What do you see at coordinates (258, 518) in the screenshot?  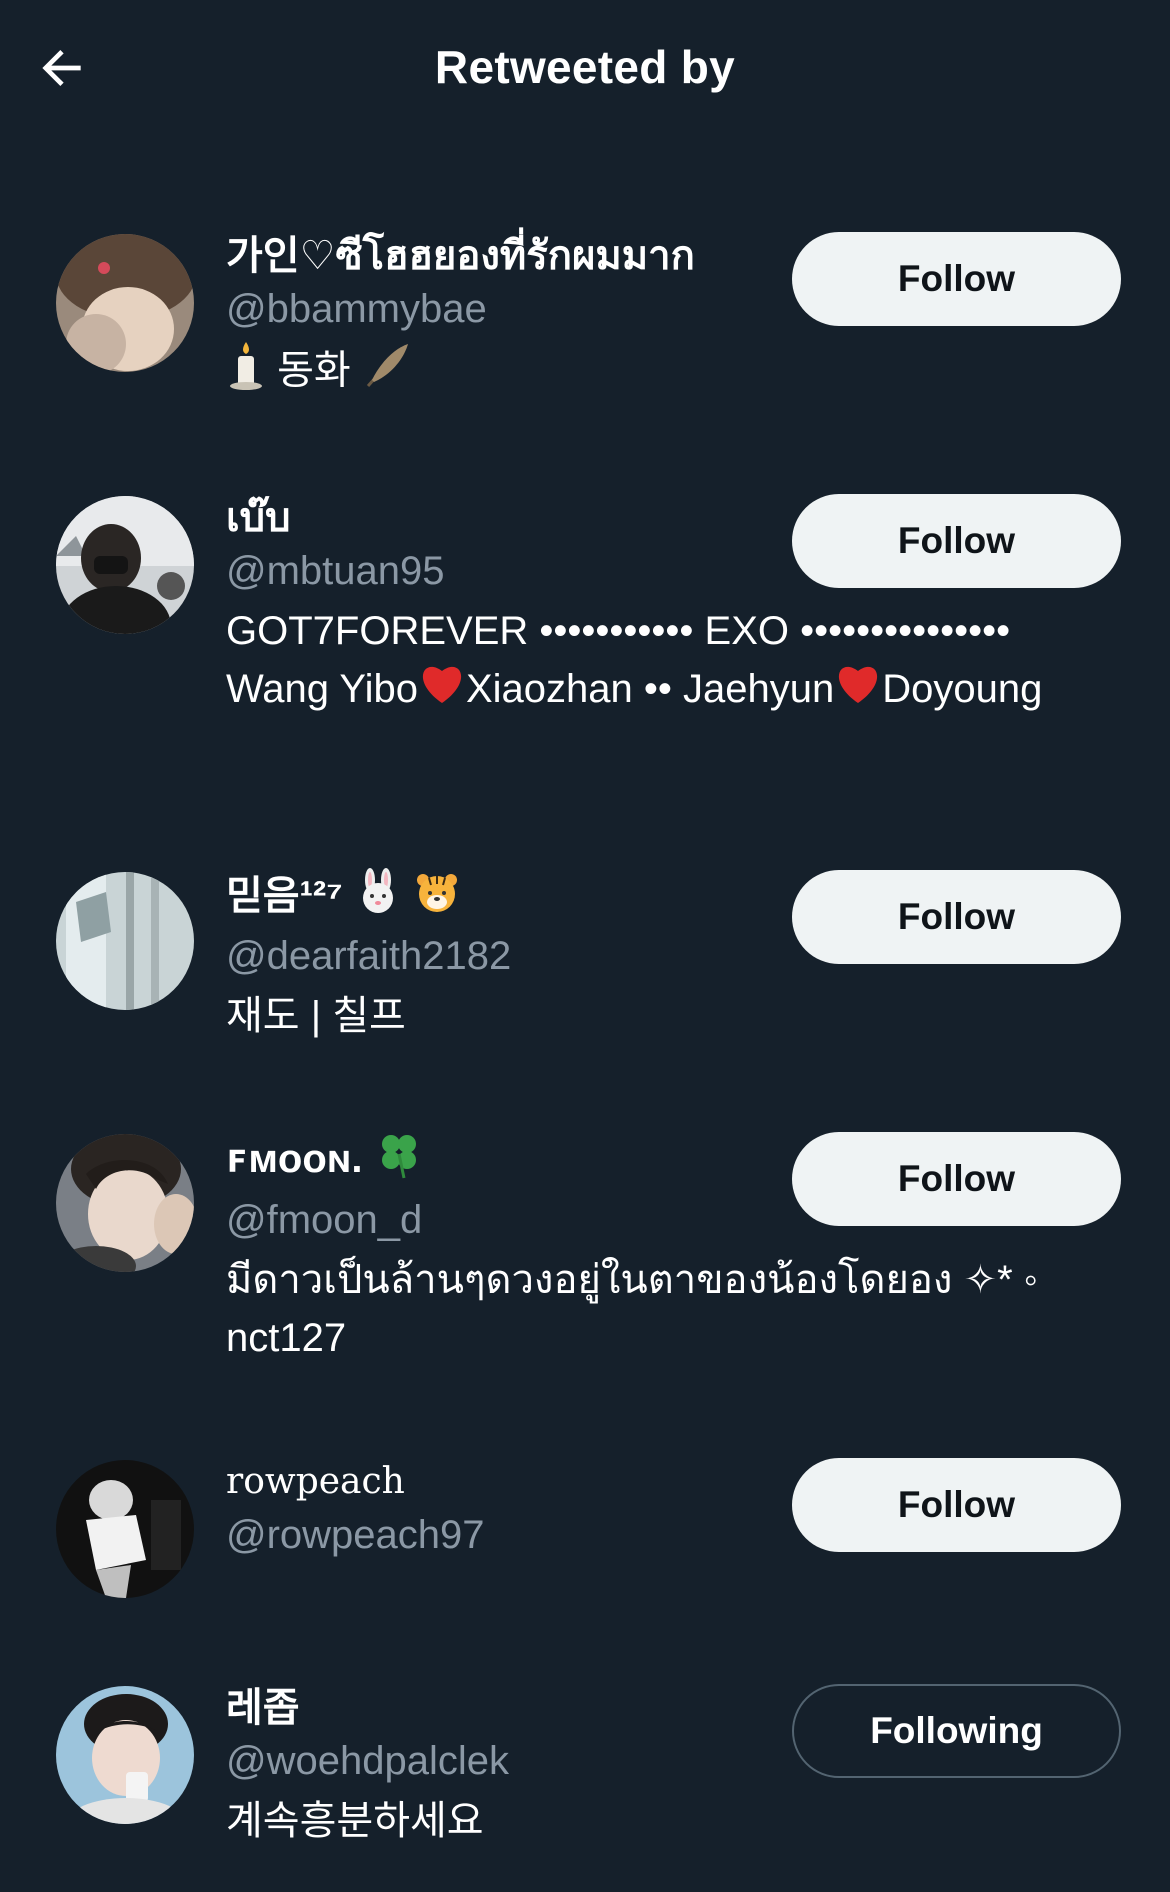 I see `user-display-name: เบ๊บ` at bounding box center [258, 518].